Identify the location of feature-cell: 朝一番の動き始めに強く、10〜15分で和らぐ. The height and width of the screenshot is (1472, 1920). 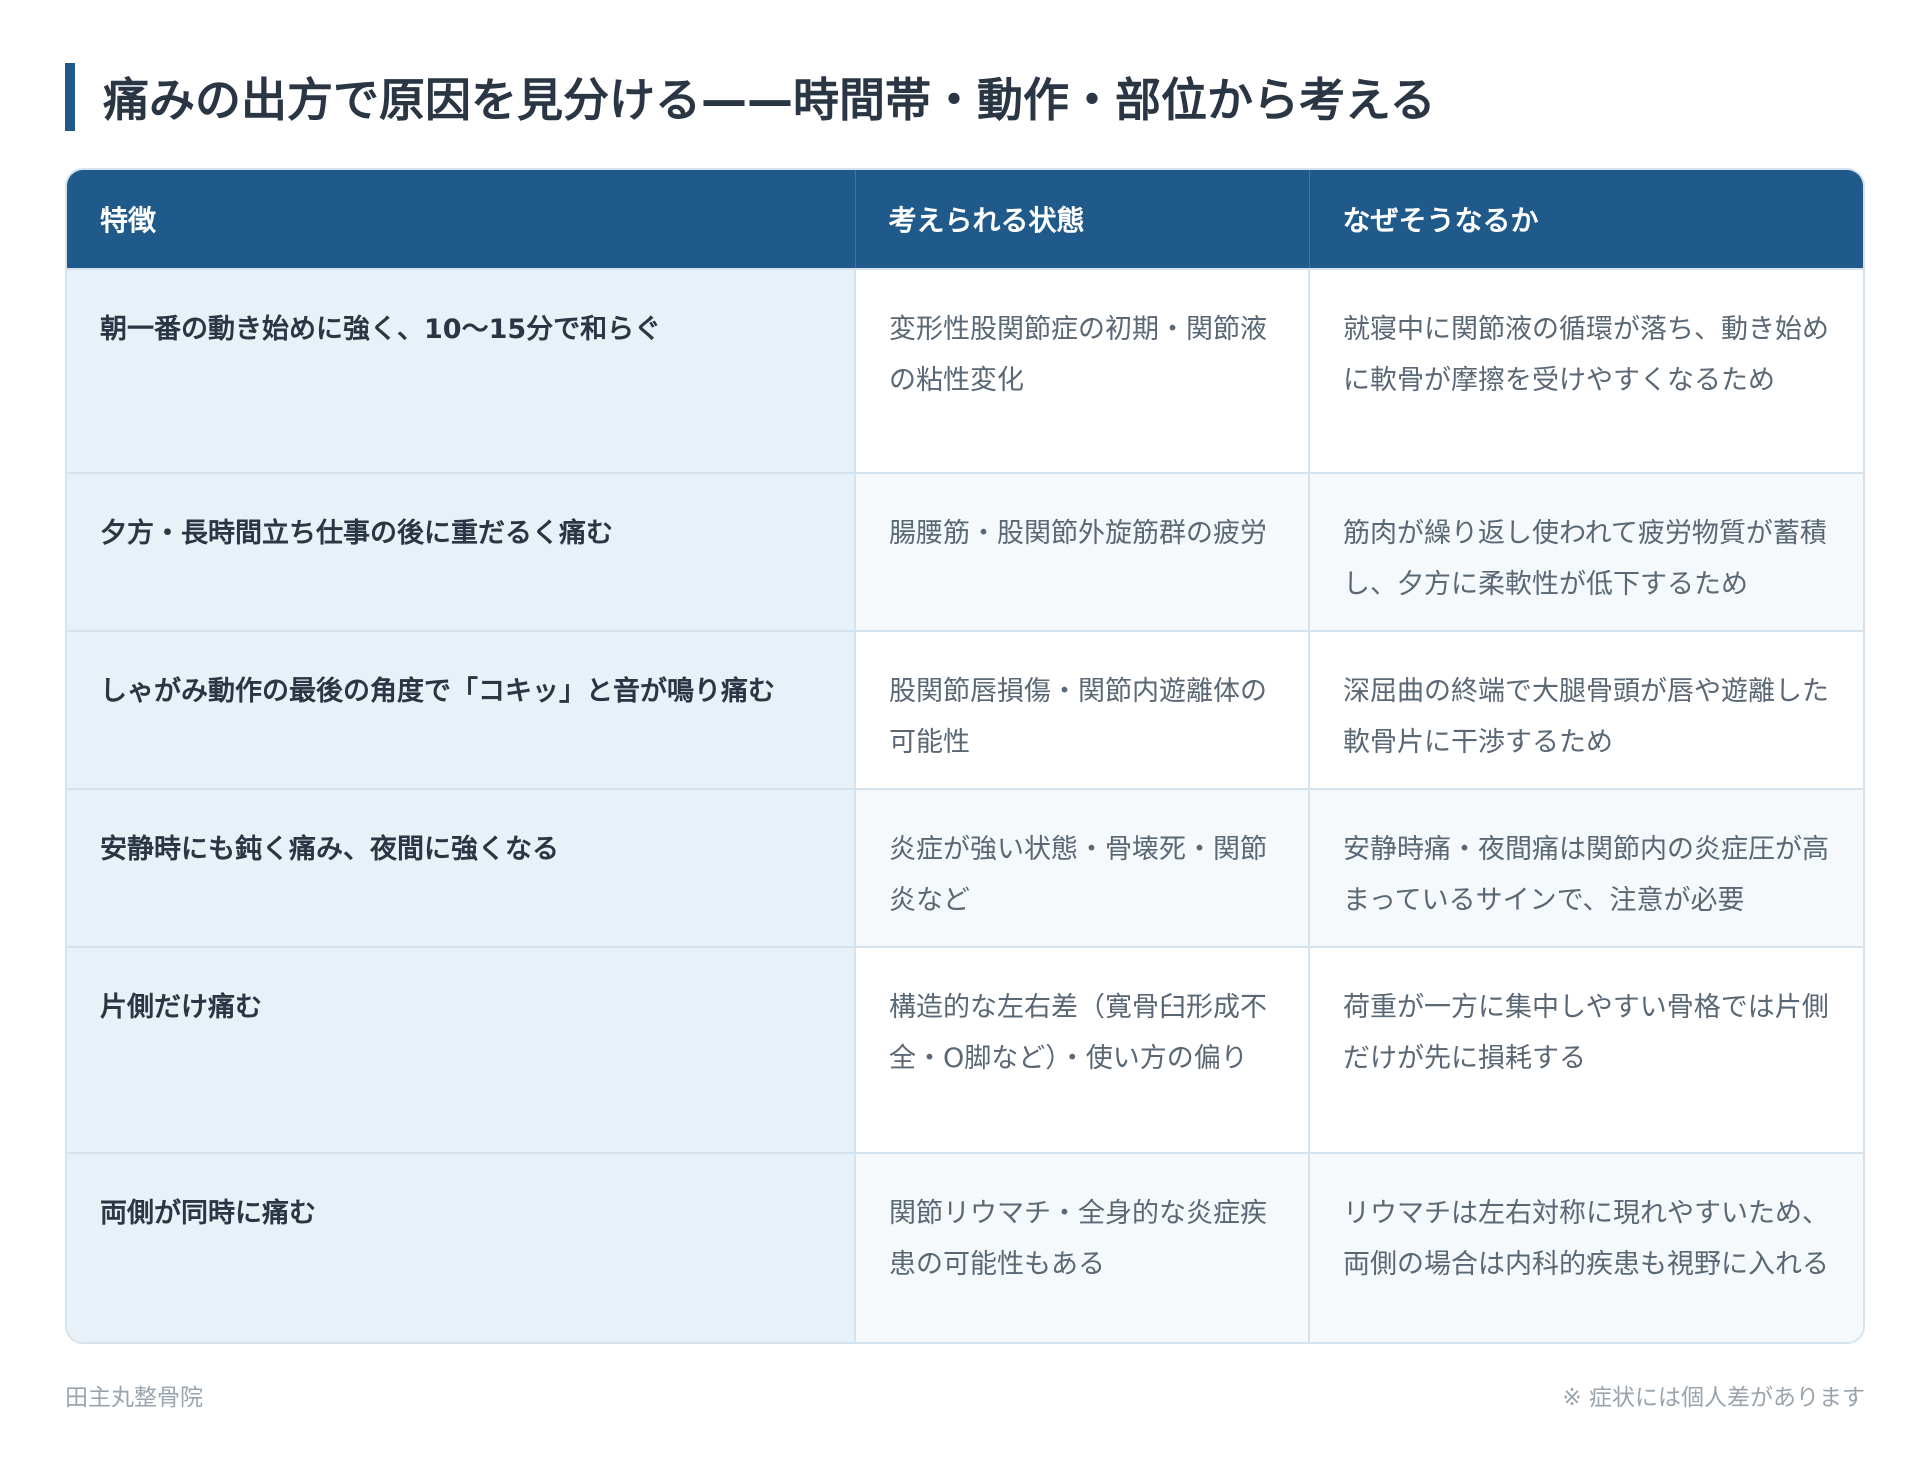
(461, 370).